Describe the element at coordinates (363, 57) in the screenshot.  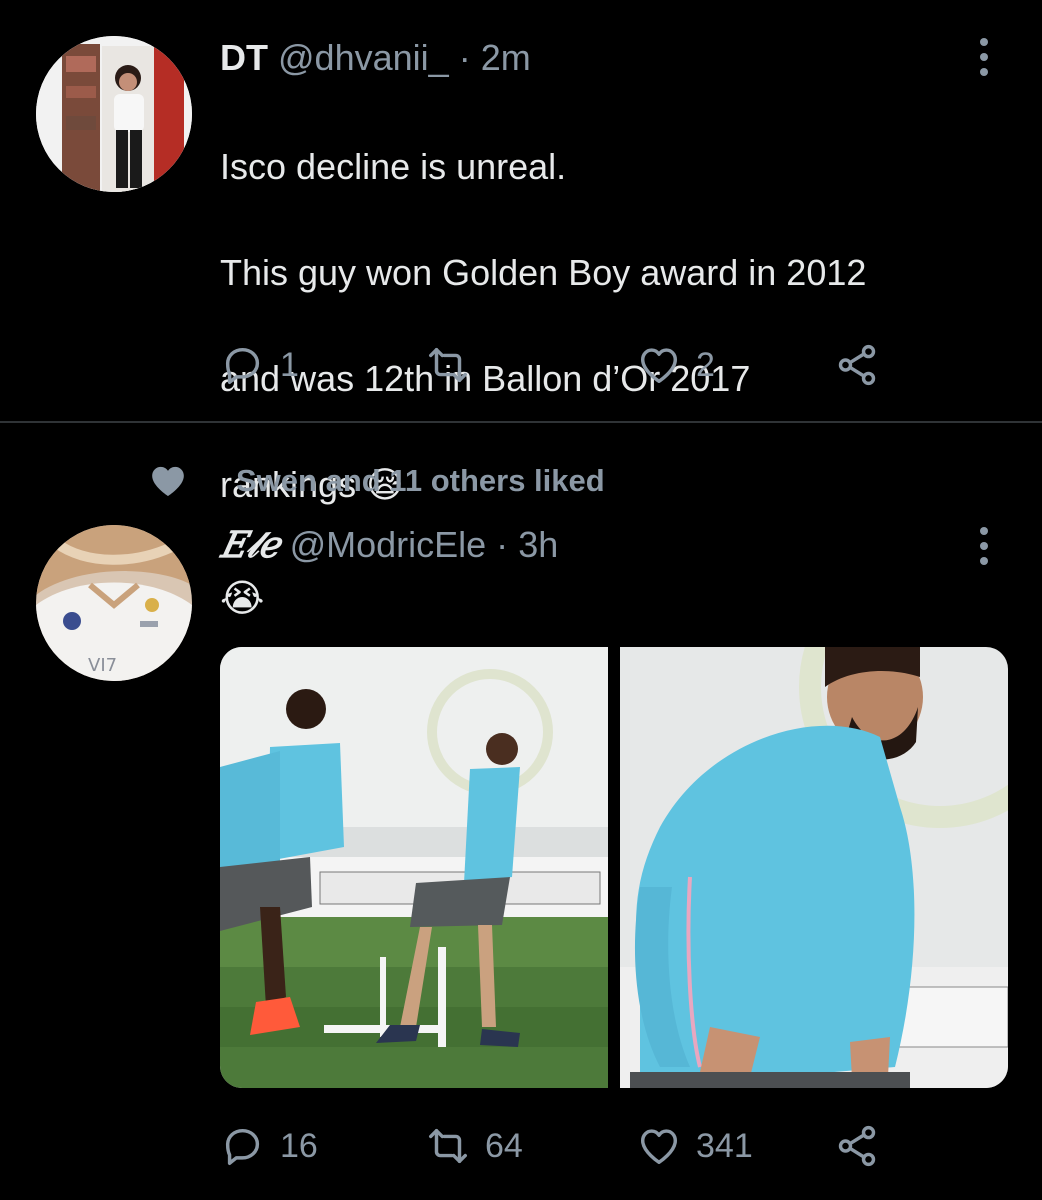
I see `user-handle: @dhvanii_` at that location.